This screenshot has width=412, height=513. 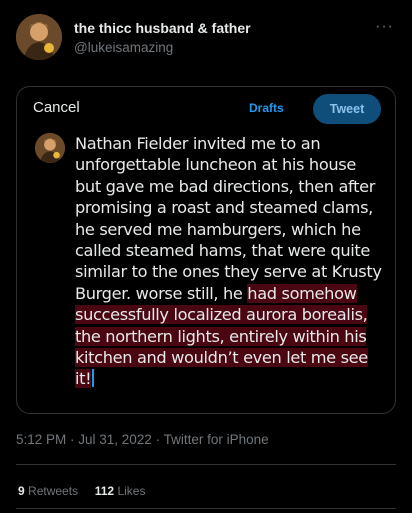 I want to click on text-caret, so click(x=93, y=378).